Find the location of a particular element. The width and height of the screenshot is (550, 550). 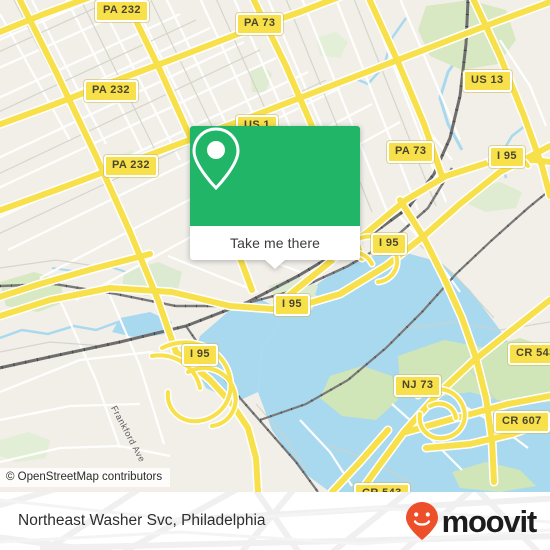

location-callout-card: Take me there is located at coordinates (275, 197).